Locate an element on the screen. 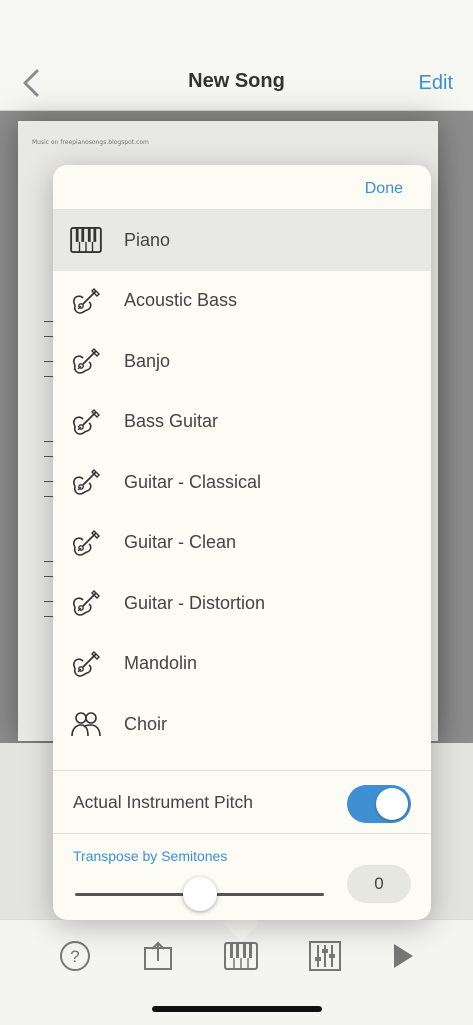 The width and height of the screenshot is (473, 1025). instrument-item: Banjo is located at coordinates (242, 361).